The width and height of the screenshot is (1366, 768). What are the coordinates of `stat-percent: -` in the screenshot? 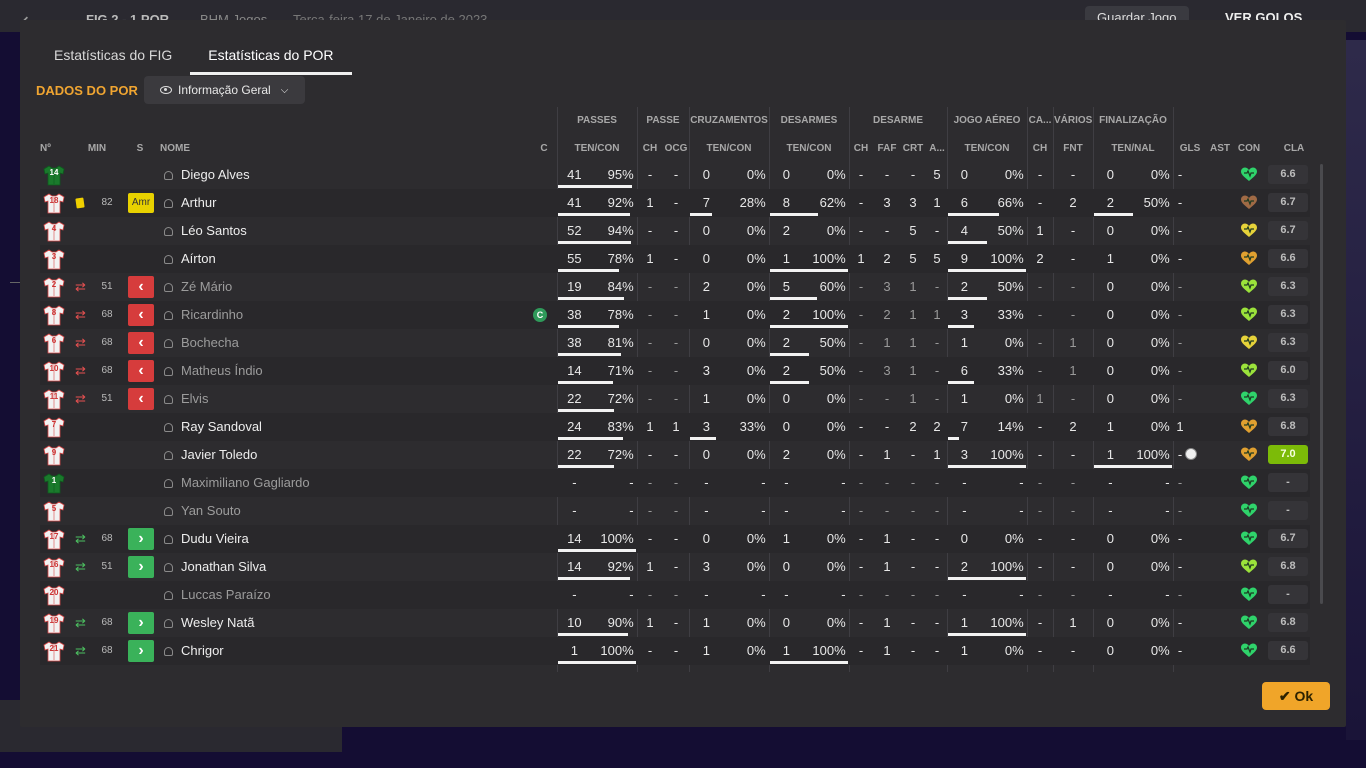 It's located at (1167, 594).